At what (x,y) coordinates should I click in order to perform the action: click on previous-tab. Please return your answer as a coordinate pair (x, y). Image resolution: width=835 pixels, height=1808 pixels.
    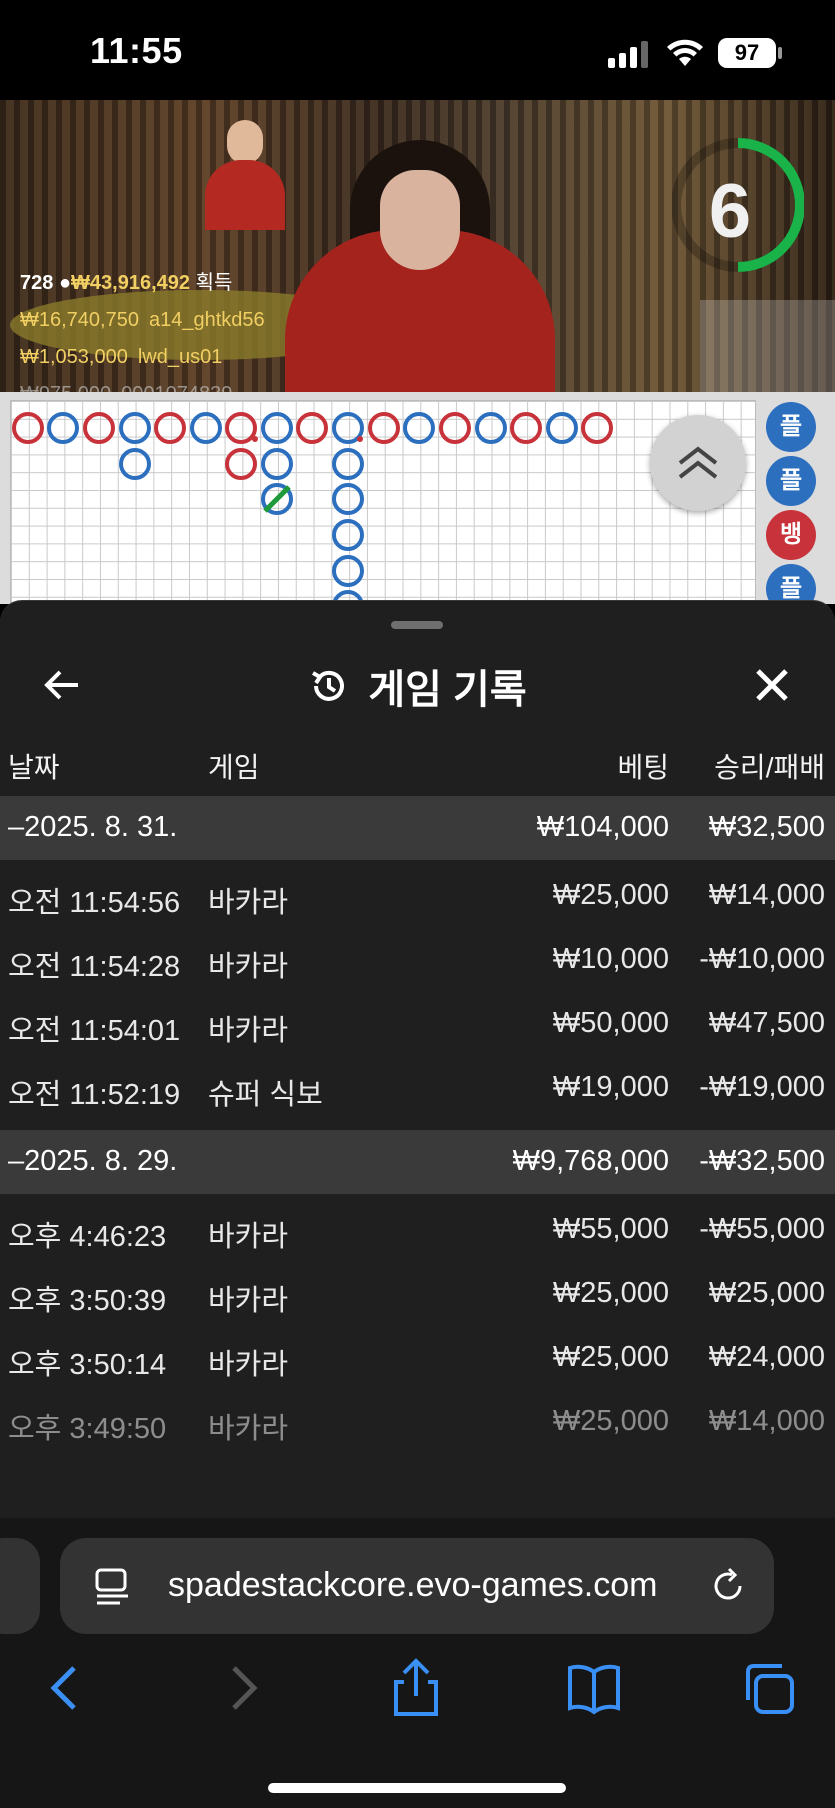
    Looking at the image, I should click on (20, 1586).